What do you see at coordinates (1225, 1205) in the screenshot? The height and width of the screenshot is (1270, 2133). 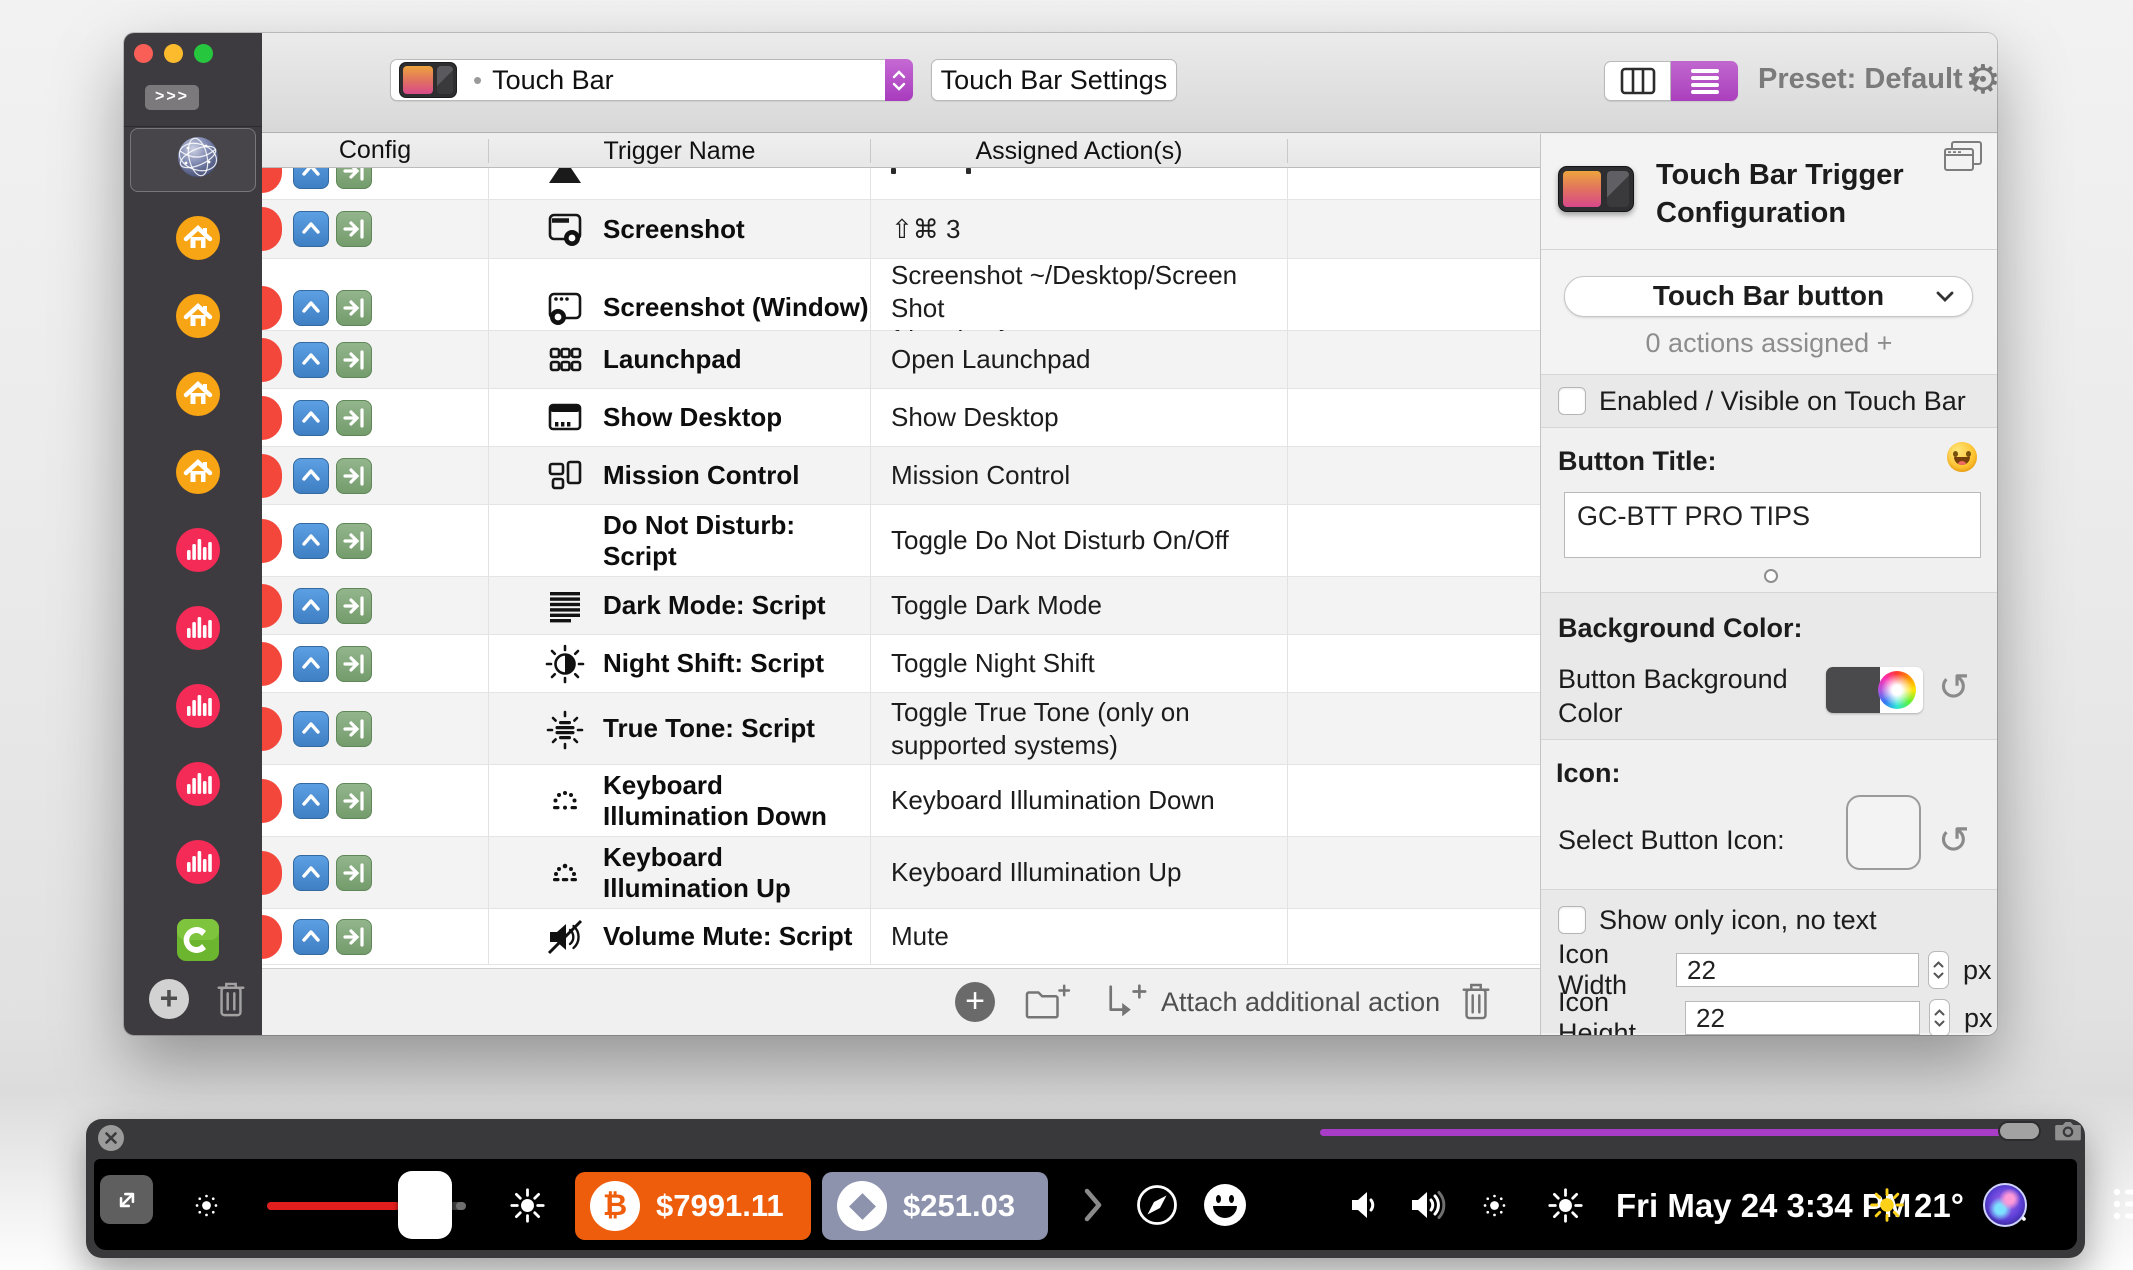 I see `emoji-smiley-icon` at bounding box center [1225, 1205].